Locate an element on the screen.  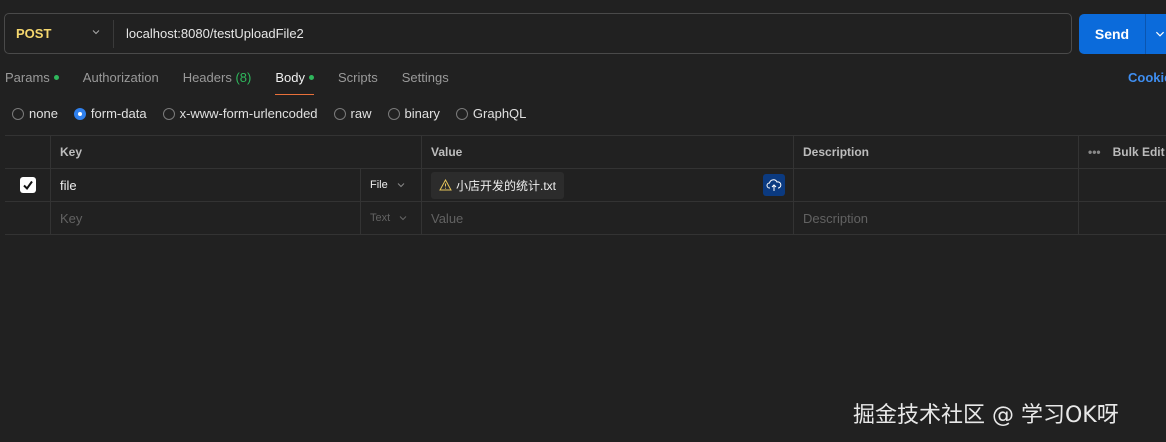
radio-label: x-www-form-urlencoded is located at coordinates (248, 113).